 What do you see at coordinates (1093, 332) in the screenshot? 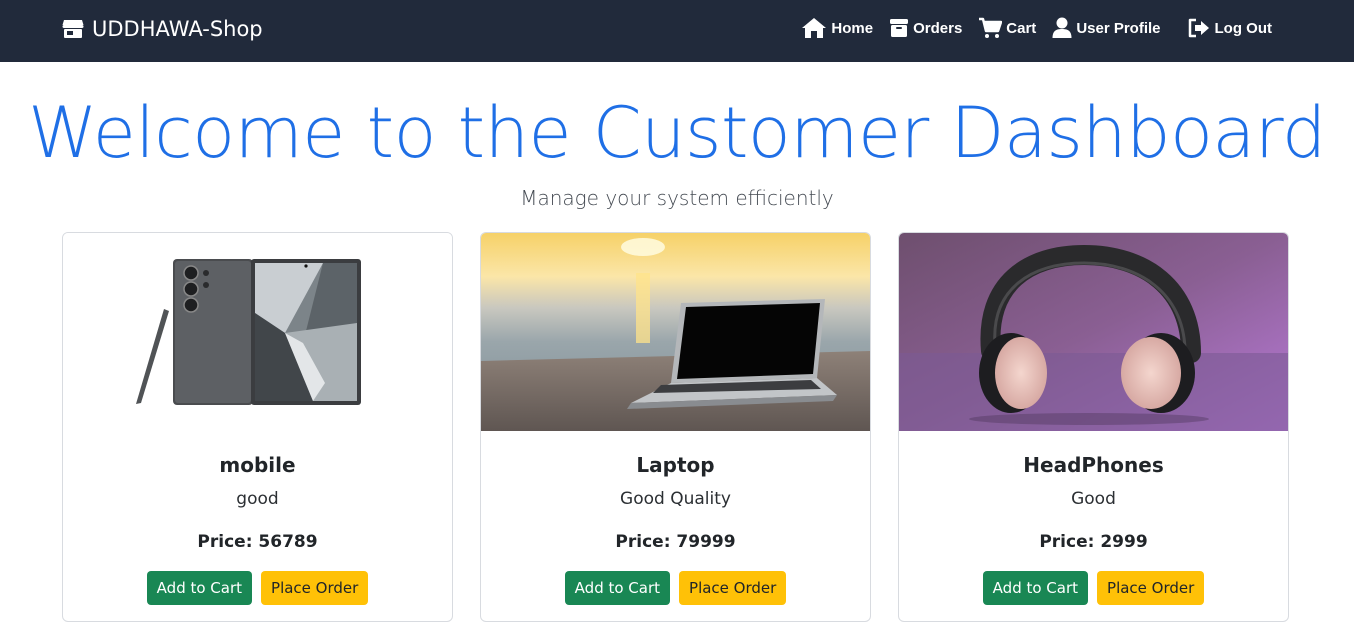
I see `headphones-image` at bounding box center [1093, 332].